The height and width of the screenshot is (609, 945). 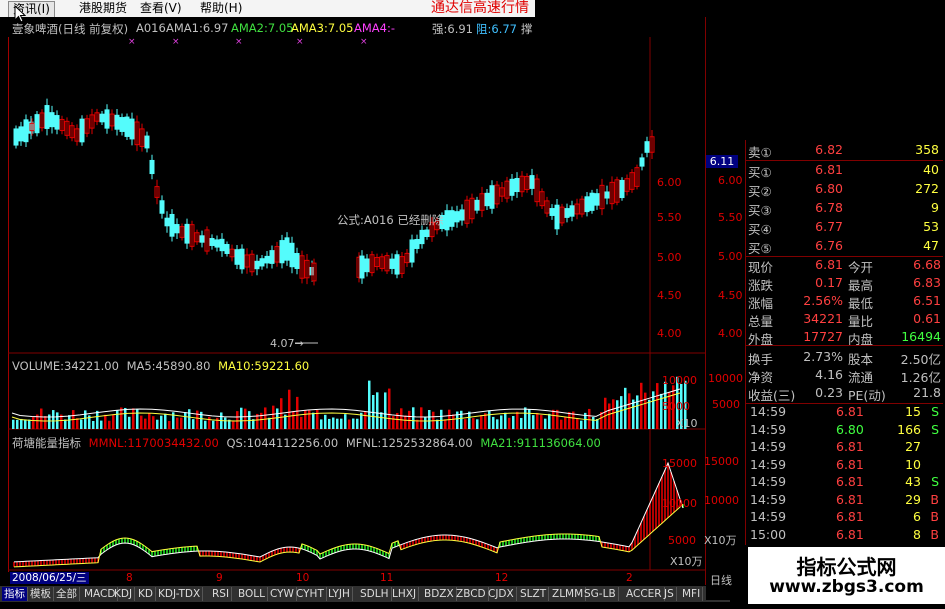 I want to click on tab-kdj-tdx: KDJ-TDX, so click(x=180, y=594).